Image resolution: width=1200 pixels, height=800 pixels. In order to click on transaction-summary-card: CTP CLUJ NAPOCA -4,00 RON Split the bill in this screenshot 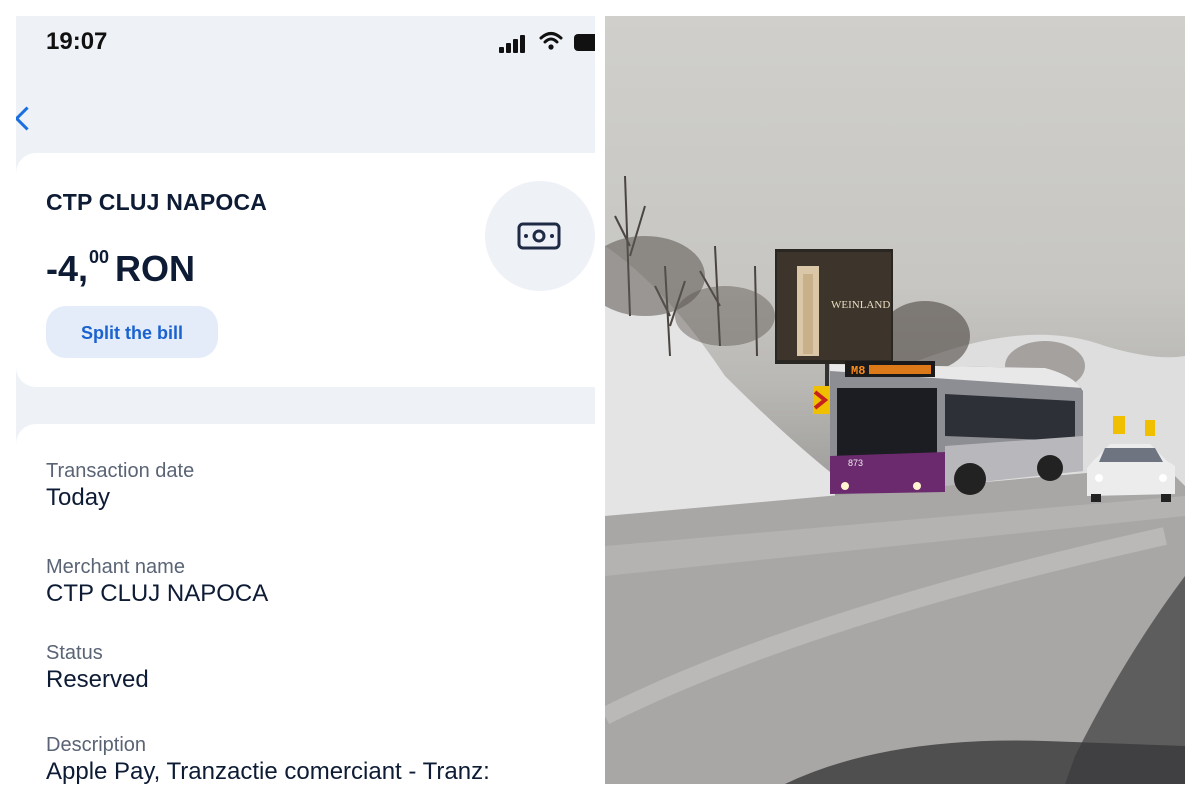, I will do `click(305, 270)`.